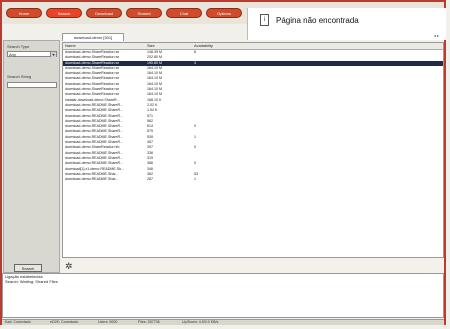  Describe the element at coordinates (12, 54) in the screenshot. I see `search-type-value: Any` at that location.